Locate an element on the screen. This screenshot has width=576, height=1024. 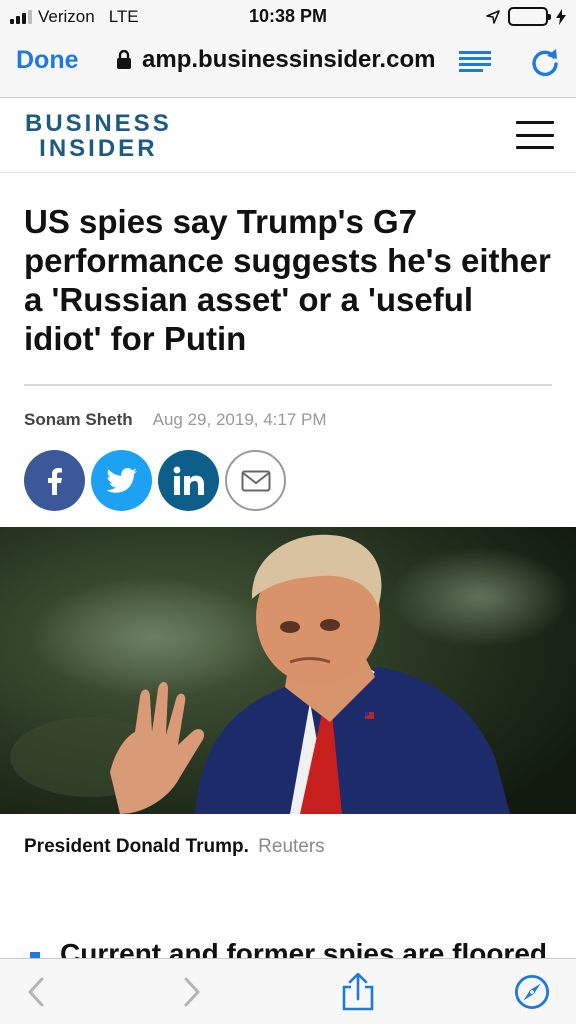
share-icon is located at coordinates (358, 992).